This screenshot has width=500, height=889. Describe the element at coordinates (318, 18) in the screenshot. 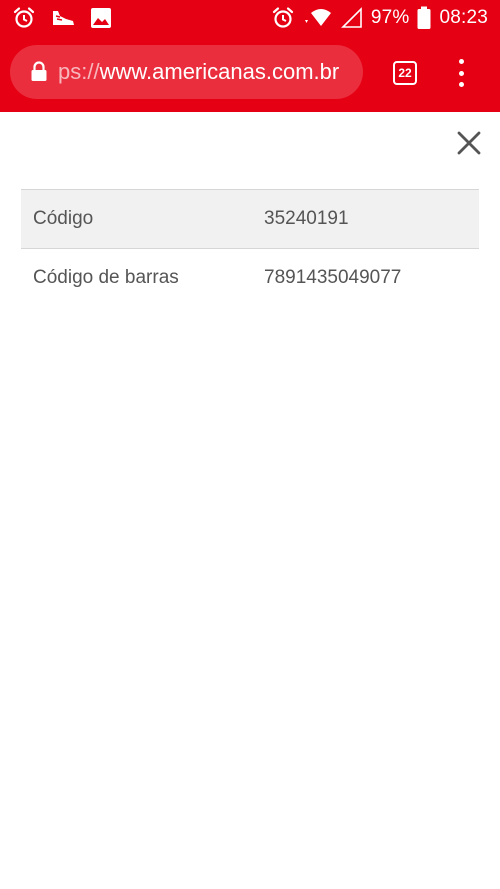

I see `wifi-icon` at that location.